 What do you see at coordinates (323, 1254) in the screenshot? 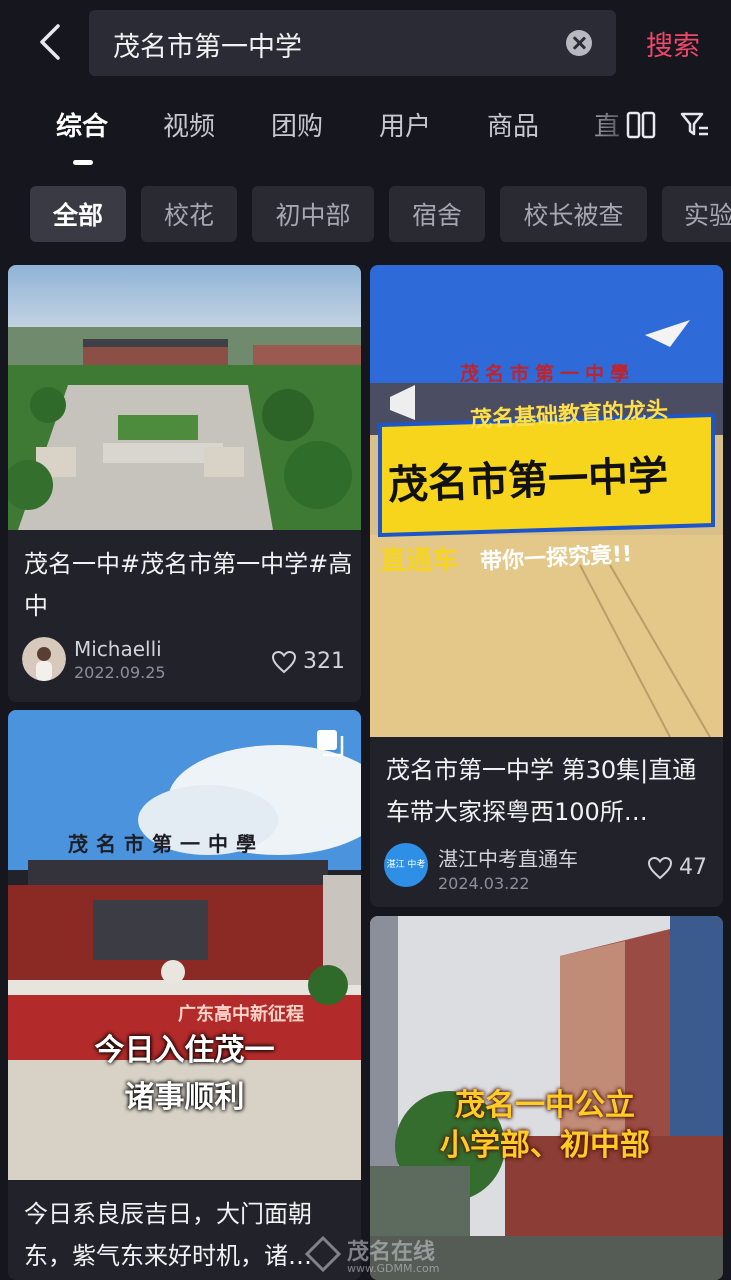
I see `watermark-logo-icon` at bounding box center [323, 1254].